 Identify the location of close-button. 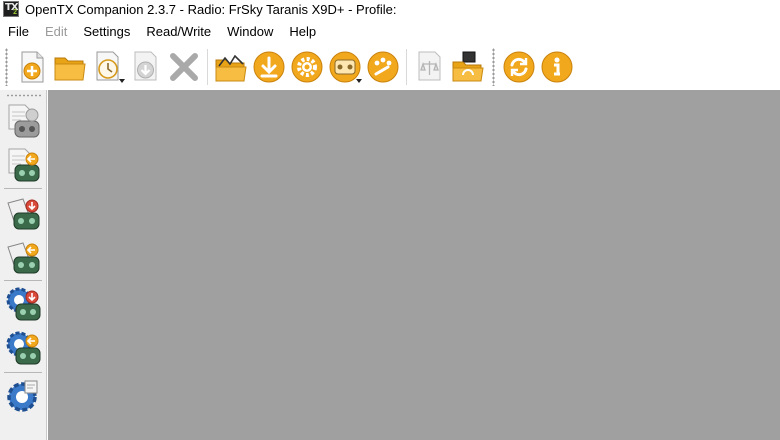
(184, 67).